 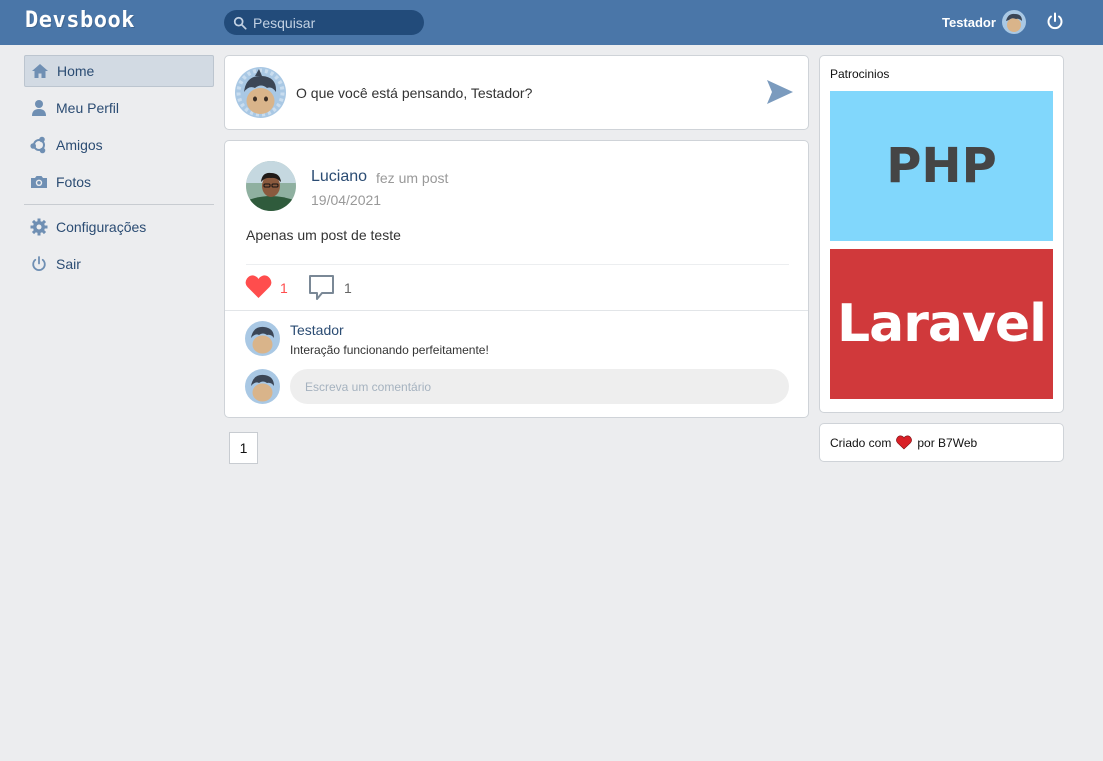 I want to click on post-author-avatar, so click(x=271, y=186).